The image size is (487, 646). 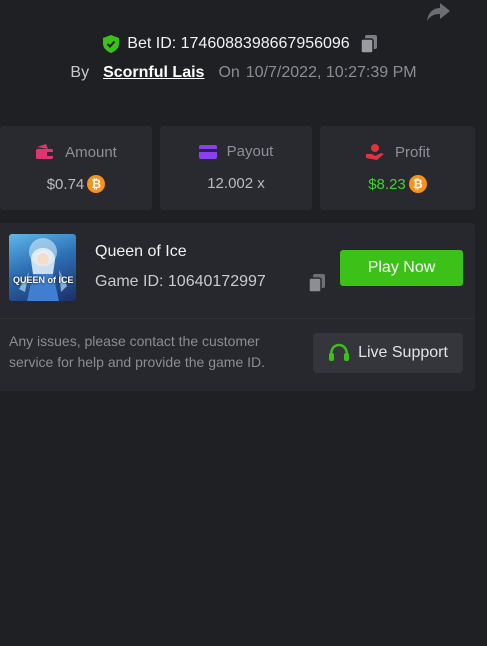 What do you see at coordinates (43, 280) in the screenshot?
I see `thumbnail-title: QUEEN of ICE` at bounding box center [43, 280].